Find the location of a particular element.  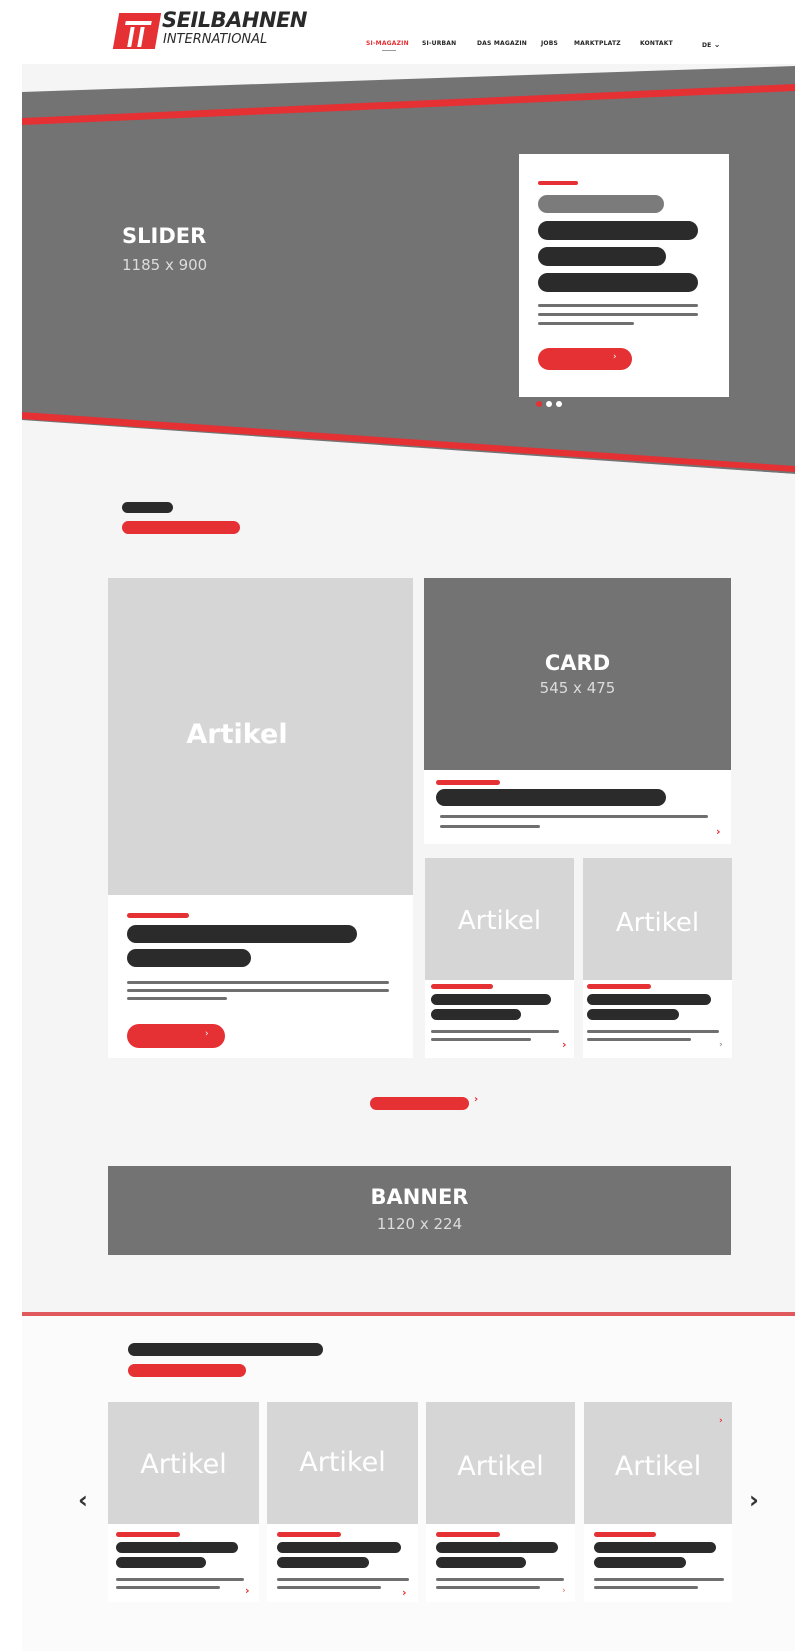

carousel-next-button: › is located at coordinates (754, 1500).